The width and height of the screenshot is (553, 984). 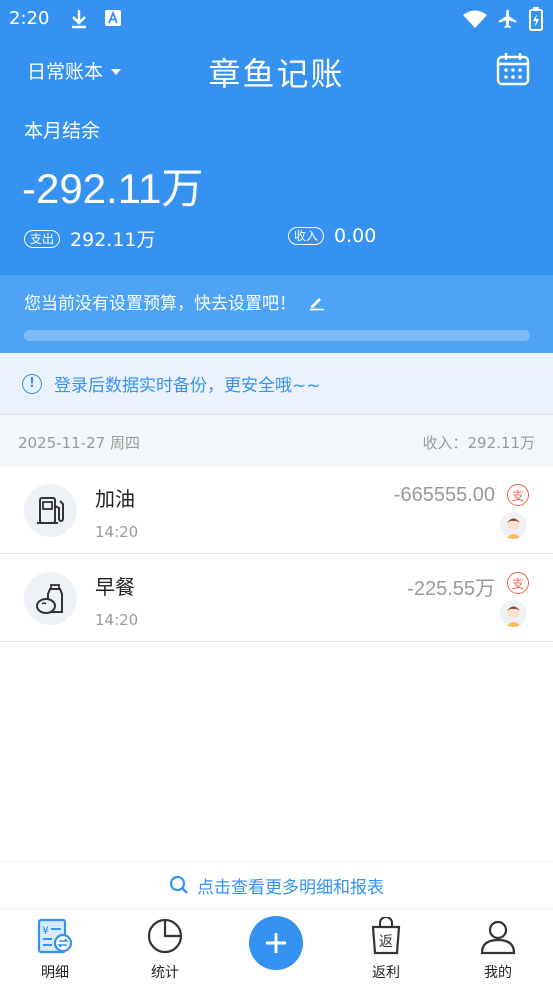 I want to click on battery-icon, so click(x=536, y=19).